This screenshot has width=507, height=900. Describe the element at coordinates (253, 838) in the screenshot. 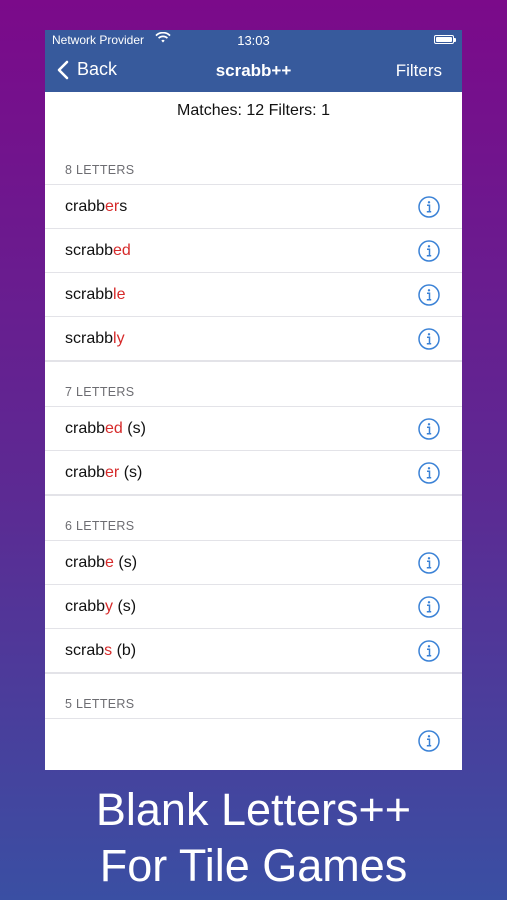

I see `promo-caption: Blank Letters++ For Tile Games` at that location.